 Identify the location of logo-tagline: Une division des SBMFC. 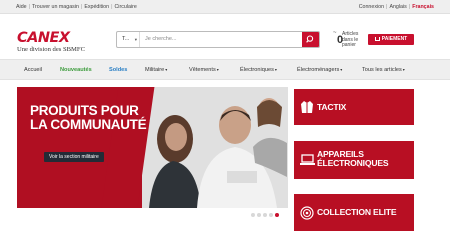
(51, 49).